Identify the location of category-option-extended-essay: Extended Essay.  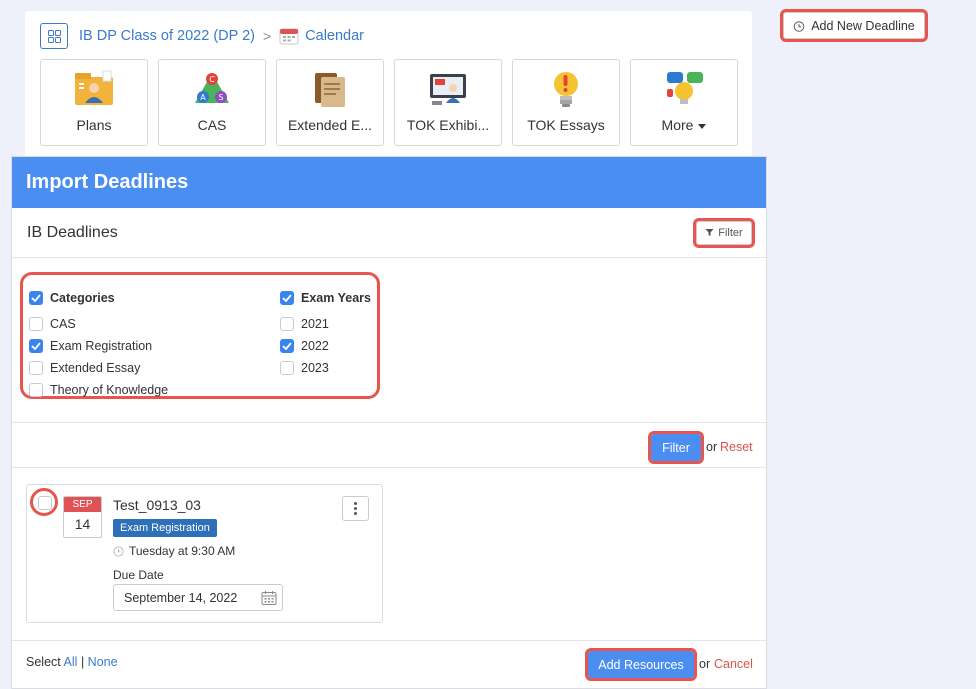
(98, 368).